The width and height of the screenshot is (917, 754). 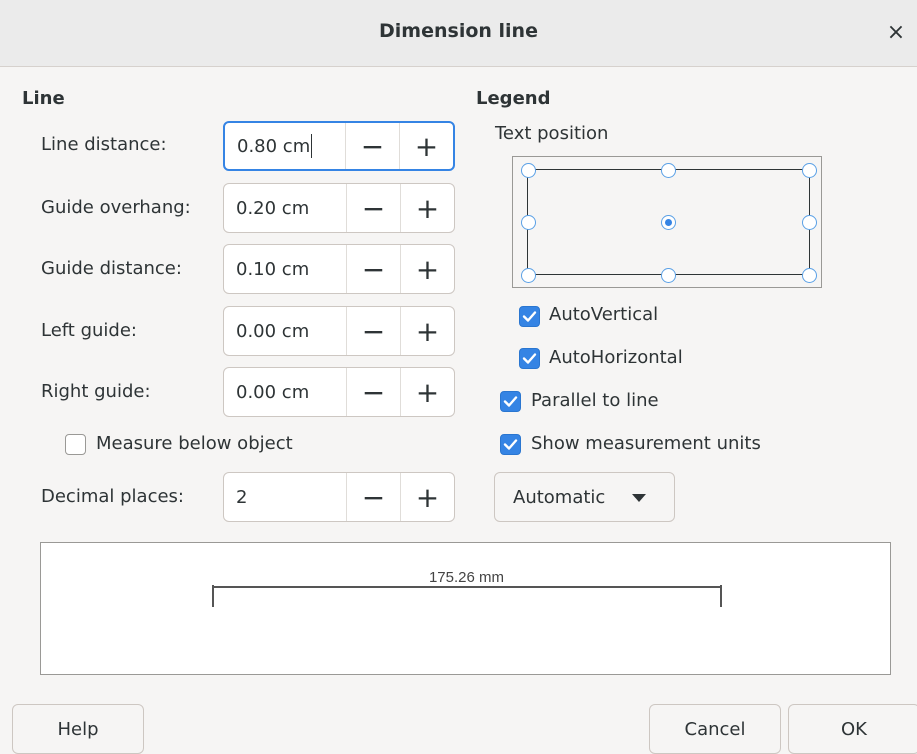 I want to click on dimension-line-graphic, so click(x=467, y=596).